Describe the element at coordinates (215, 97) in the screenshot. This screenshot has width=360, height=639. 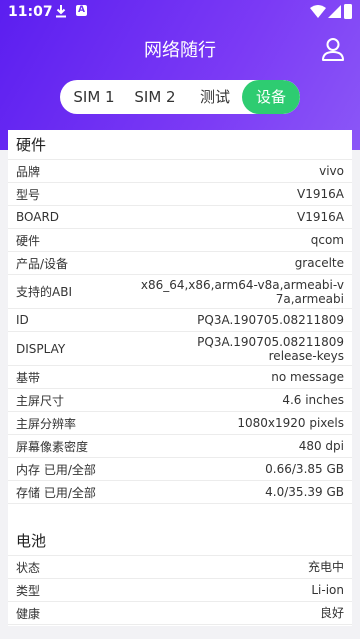
I see `tab-test: 测试` at that location.